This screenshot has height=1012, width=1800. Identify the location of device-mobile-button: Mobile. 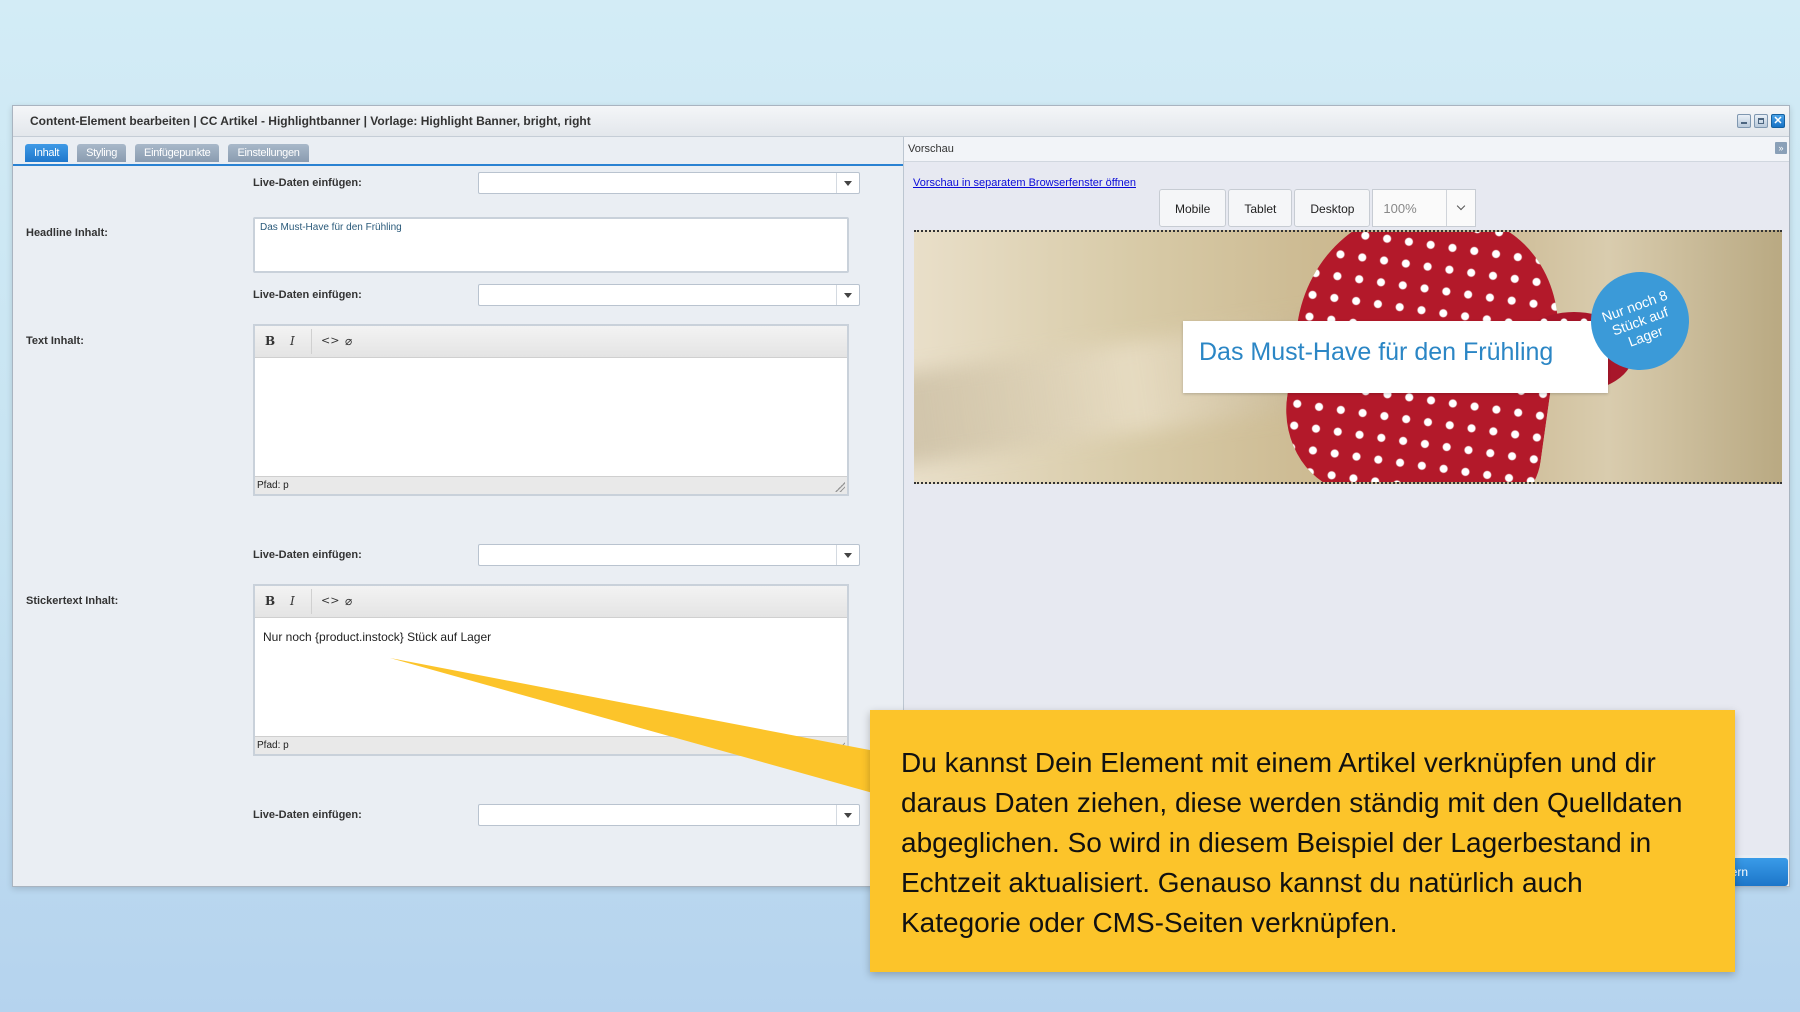
(1193, 208).